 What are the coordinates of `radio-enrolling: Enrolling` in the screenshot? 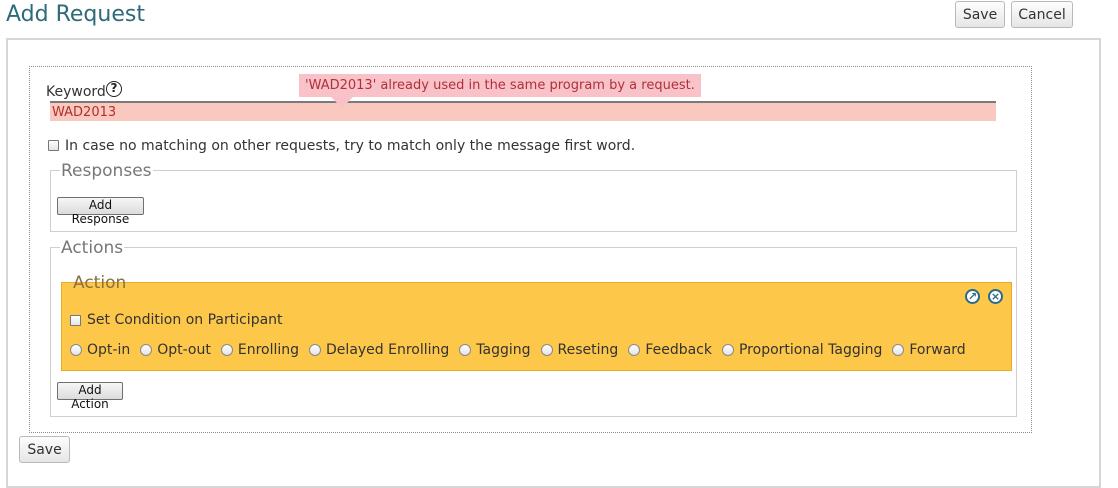 It's located at (260, 350).